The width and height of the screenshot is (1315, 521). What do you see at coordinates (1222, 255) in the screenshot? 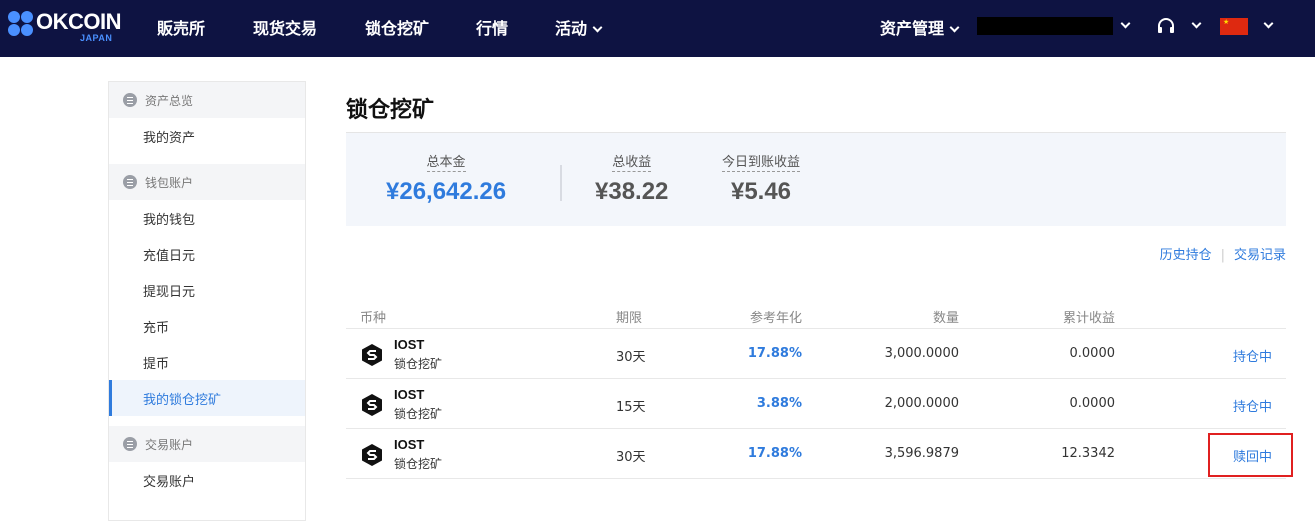
I see `record-links: 历史持仓 | 交易记录` at bounding box center [1222, 255].